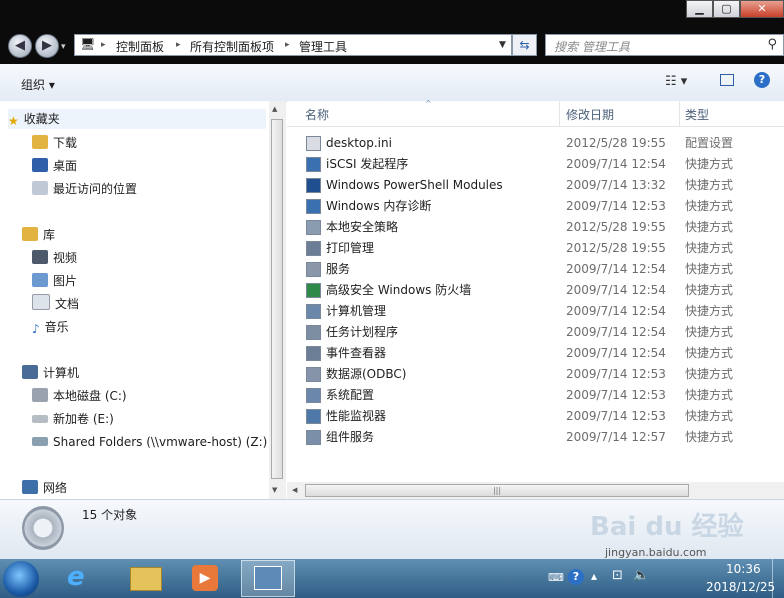 The image size is (784, 598). I want to click on column-header-name: 名称, so click(317, 114).